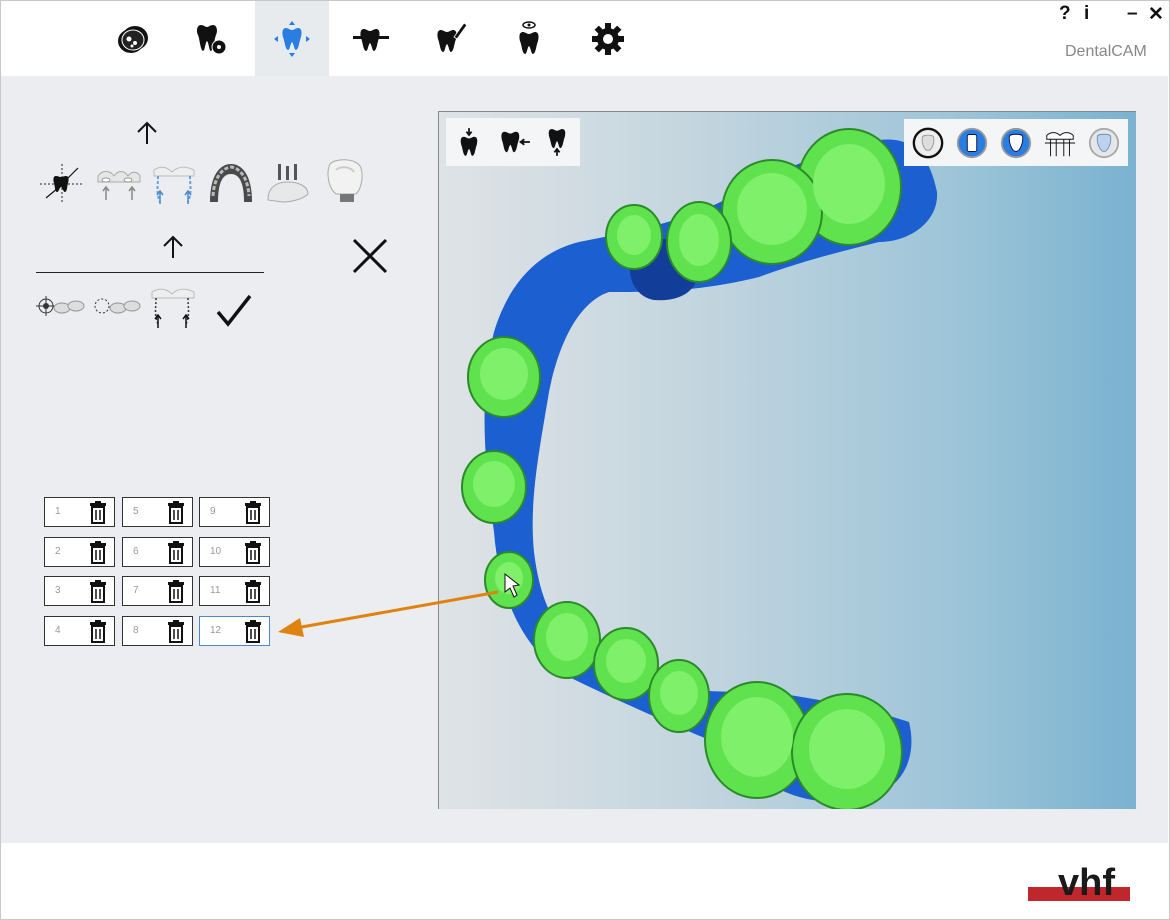 This screenshot has height=920, width=1170. Describe the element at coordinates (1065, 14) in the screenshot. I see `help-button: ?` at that location.